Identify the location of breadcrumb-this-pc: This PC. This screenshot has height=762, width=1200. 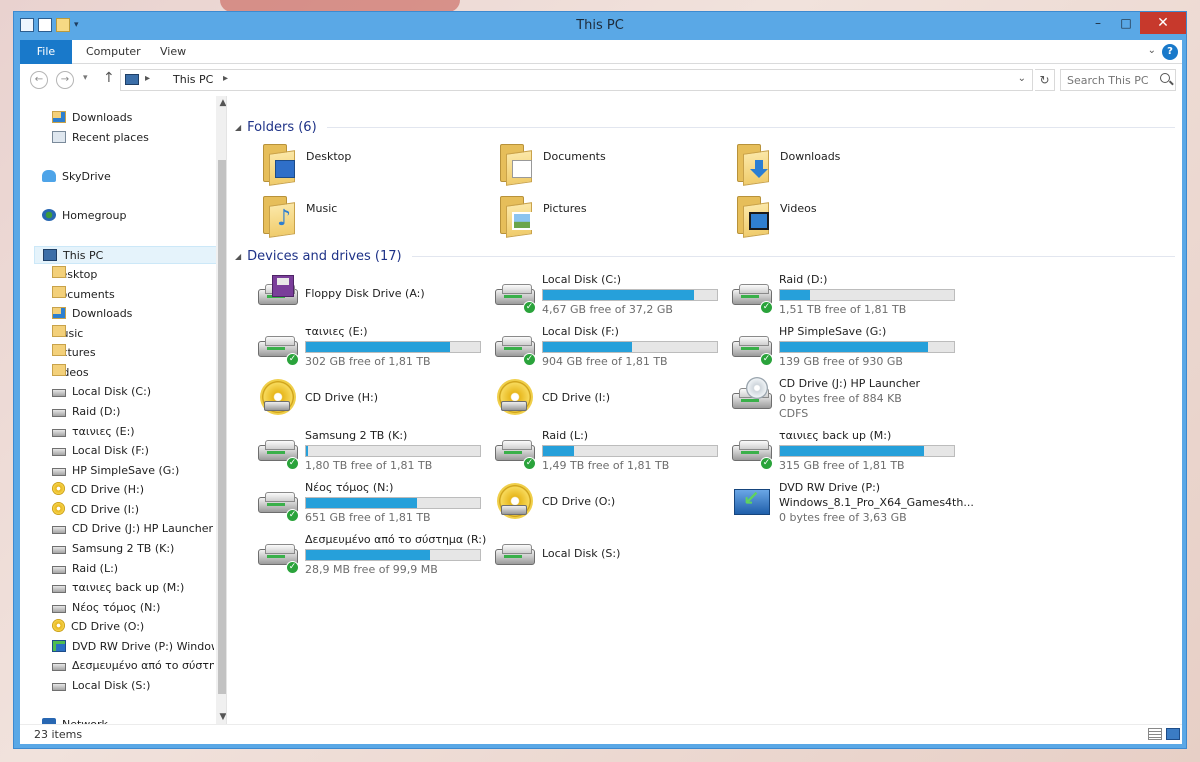
(193, 79).